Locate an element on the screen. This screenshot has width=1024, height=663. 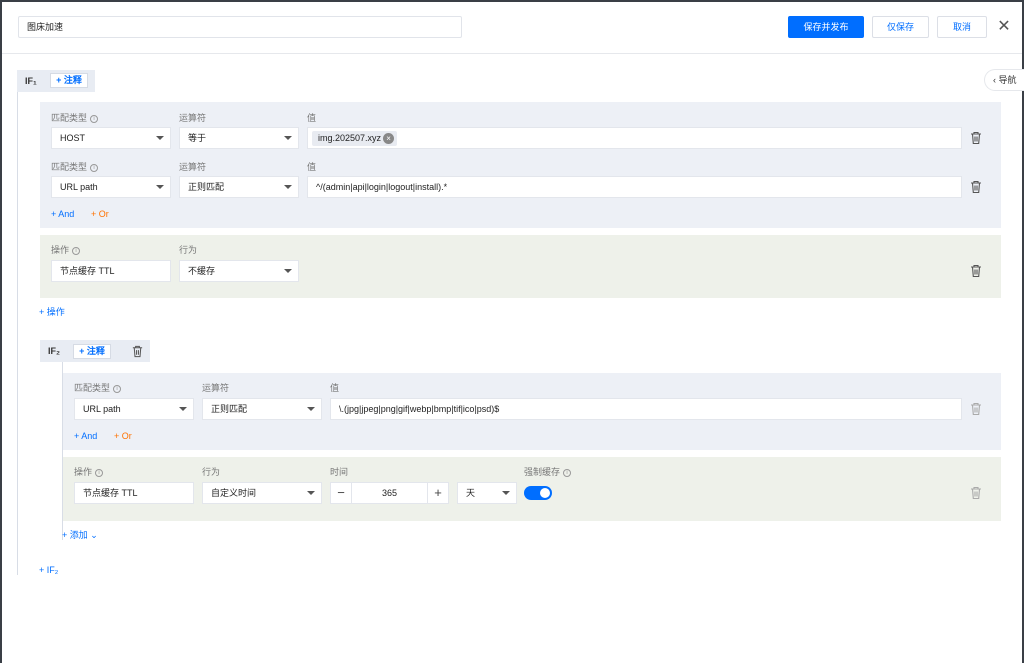
value-input: img.202507.xyz × is located at coordinates (634, 138).